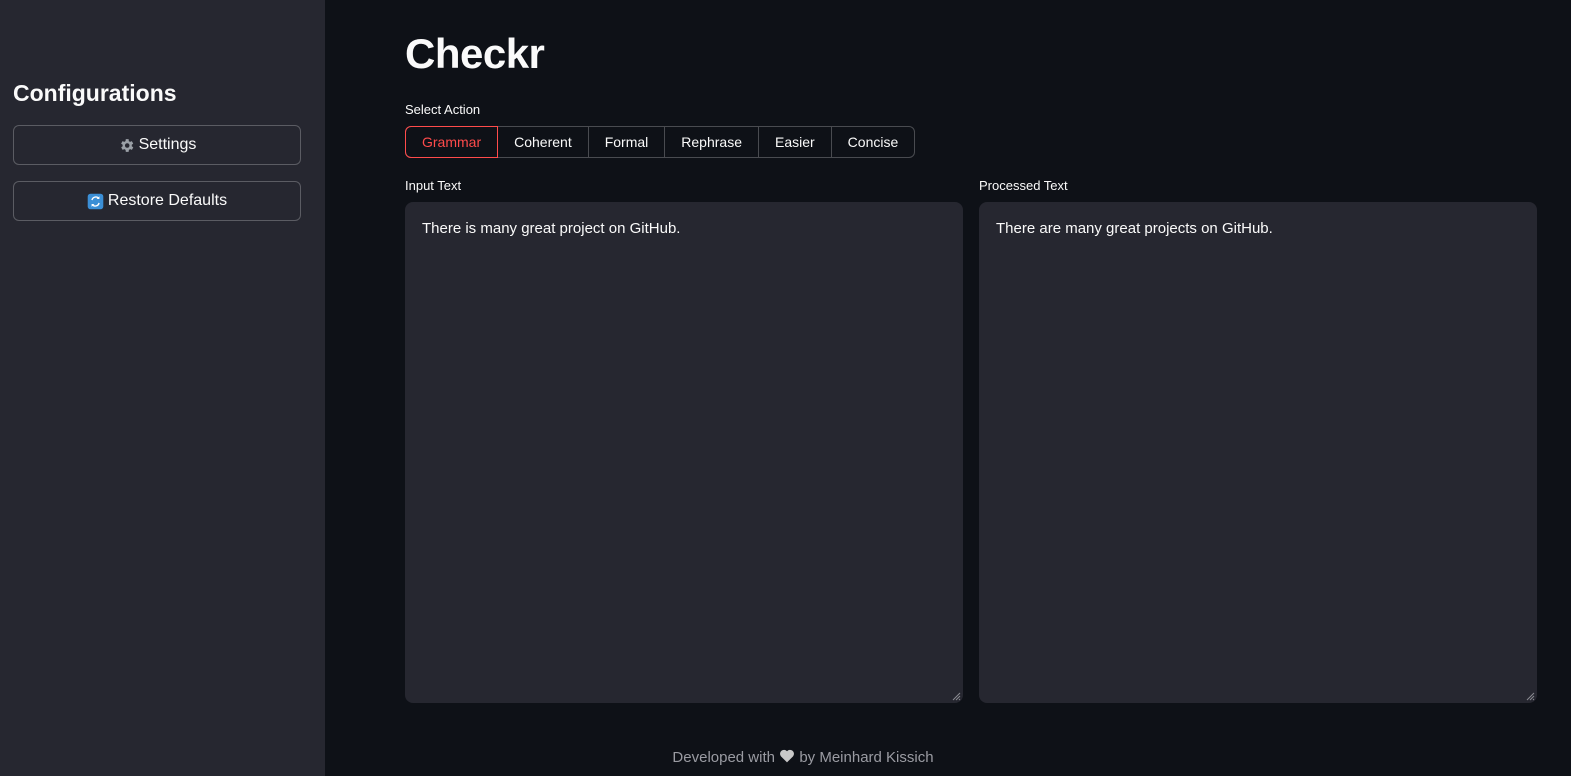  What do you see at coordinates (723, 757) in the screenshot?
I see `footer-prefix: Developed with` at bounding box center [723, 757].